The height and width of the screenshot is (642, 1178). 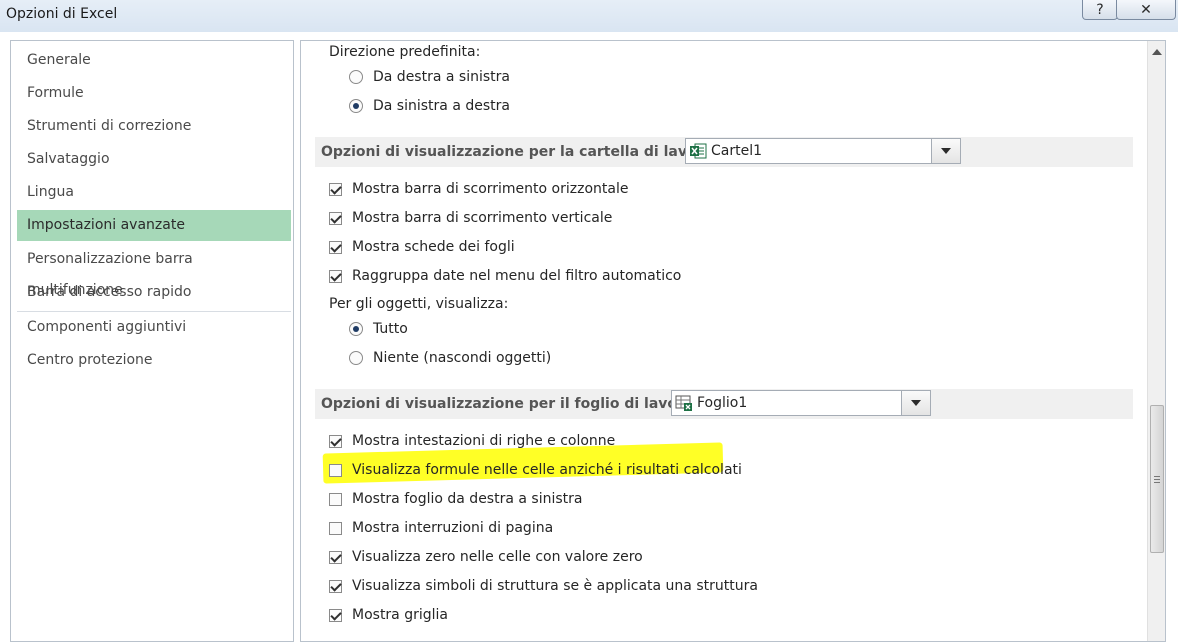 I want to click on workbook-selected-value: Cartel1, so click(x=737, y=151).